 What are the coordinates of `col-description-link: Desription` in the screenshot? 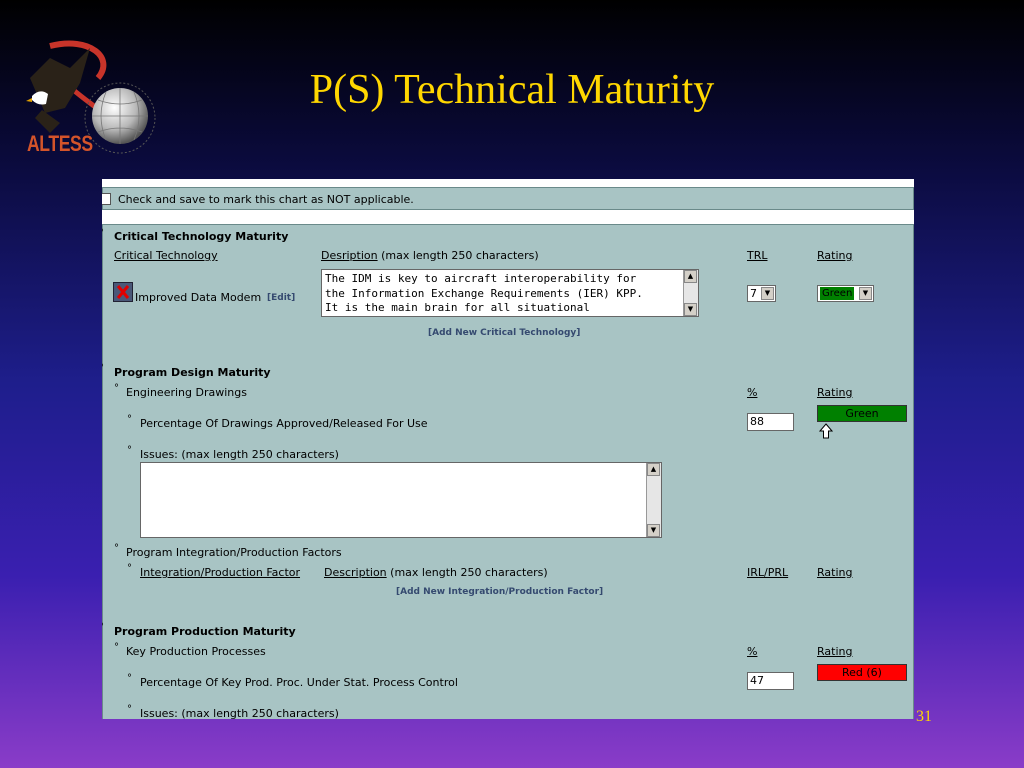 It's located at (349, 255).